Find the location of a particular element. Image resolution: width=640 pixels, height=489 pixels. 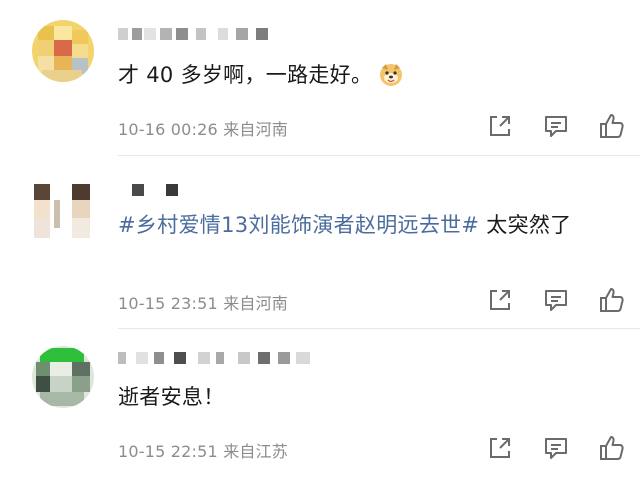

comment-meta: 10-15 22:51 来自江苏 is located at coordinates (203, 450).